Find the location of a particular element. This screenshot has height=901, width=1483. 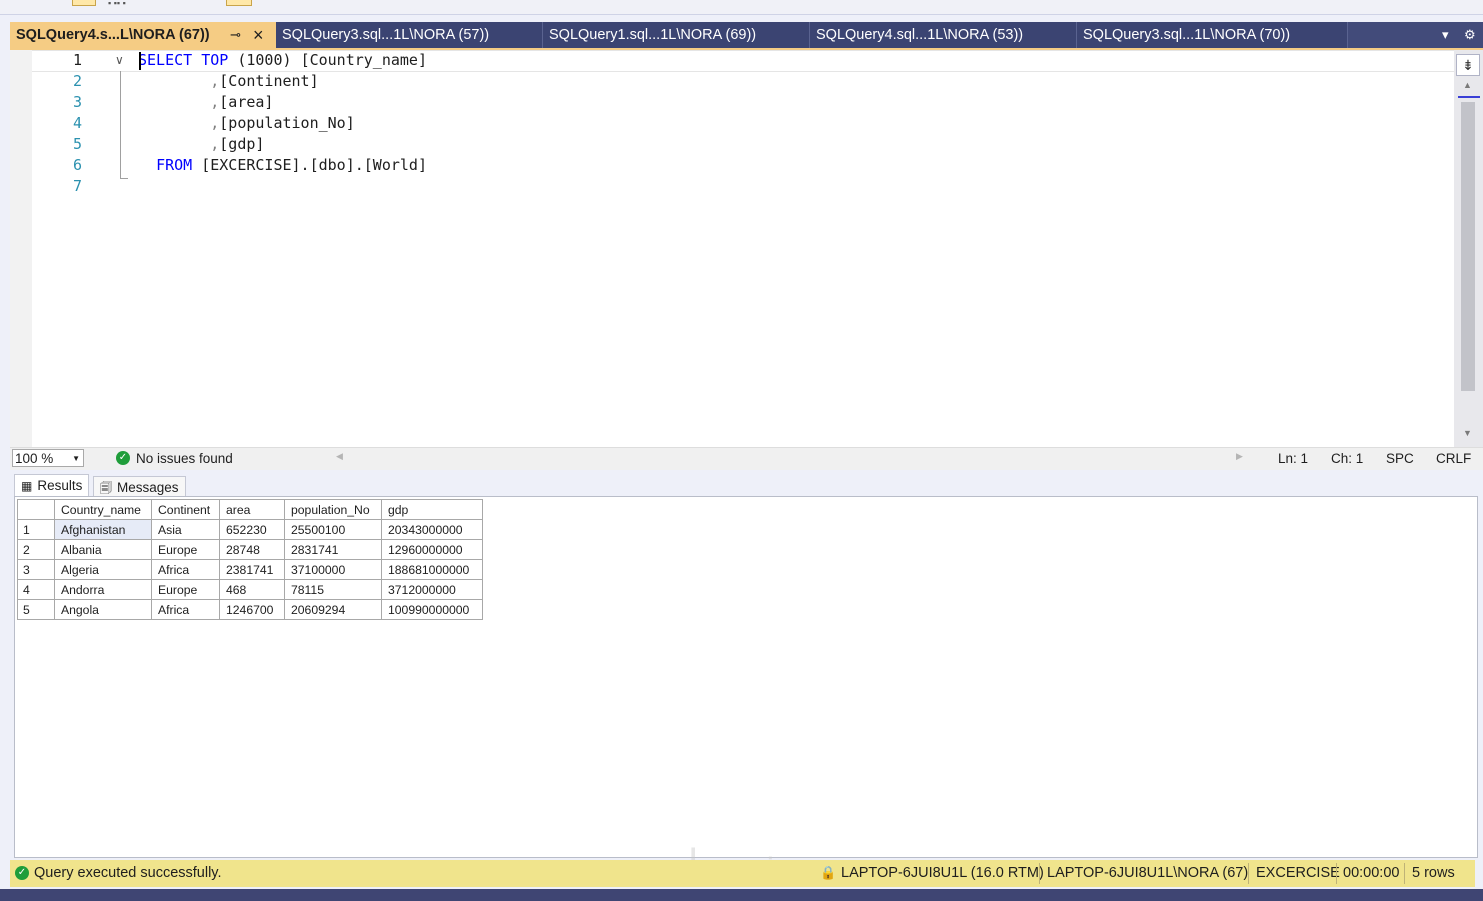

row-number: 2 is located at coordinates (36, 549).